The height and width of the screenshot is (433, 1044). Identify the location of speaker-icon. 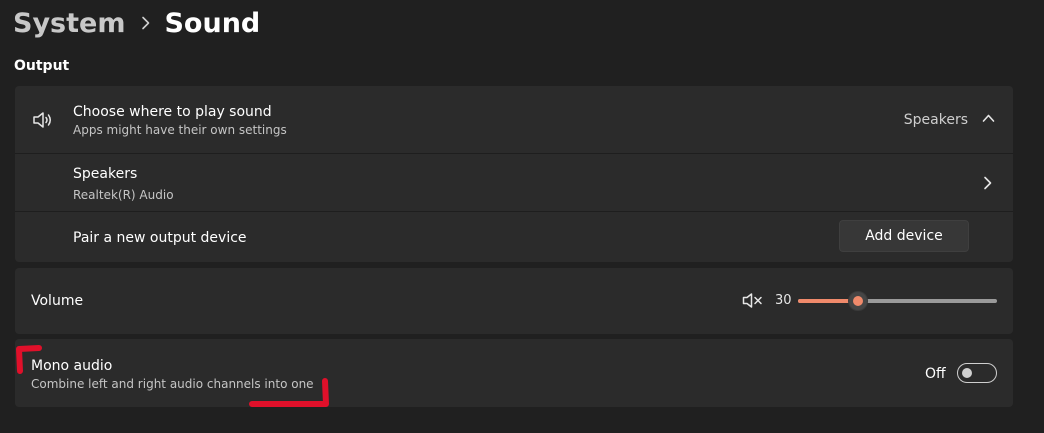
(42, 120).